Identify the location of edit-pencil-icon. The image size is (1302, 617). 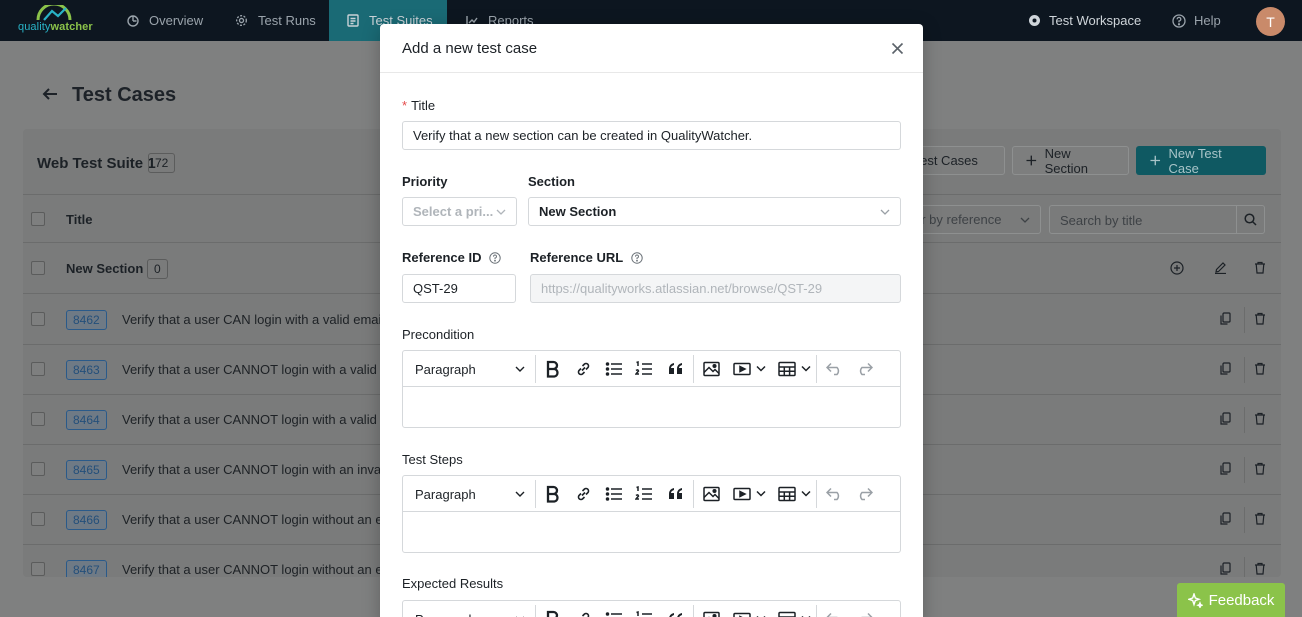
(1220, 267).